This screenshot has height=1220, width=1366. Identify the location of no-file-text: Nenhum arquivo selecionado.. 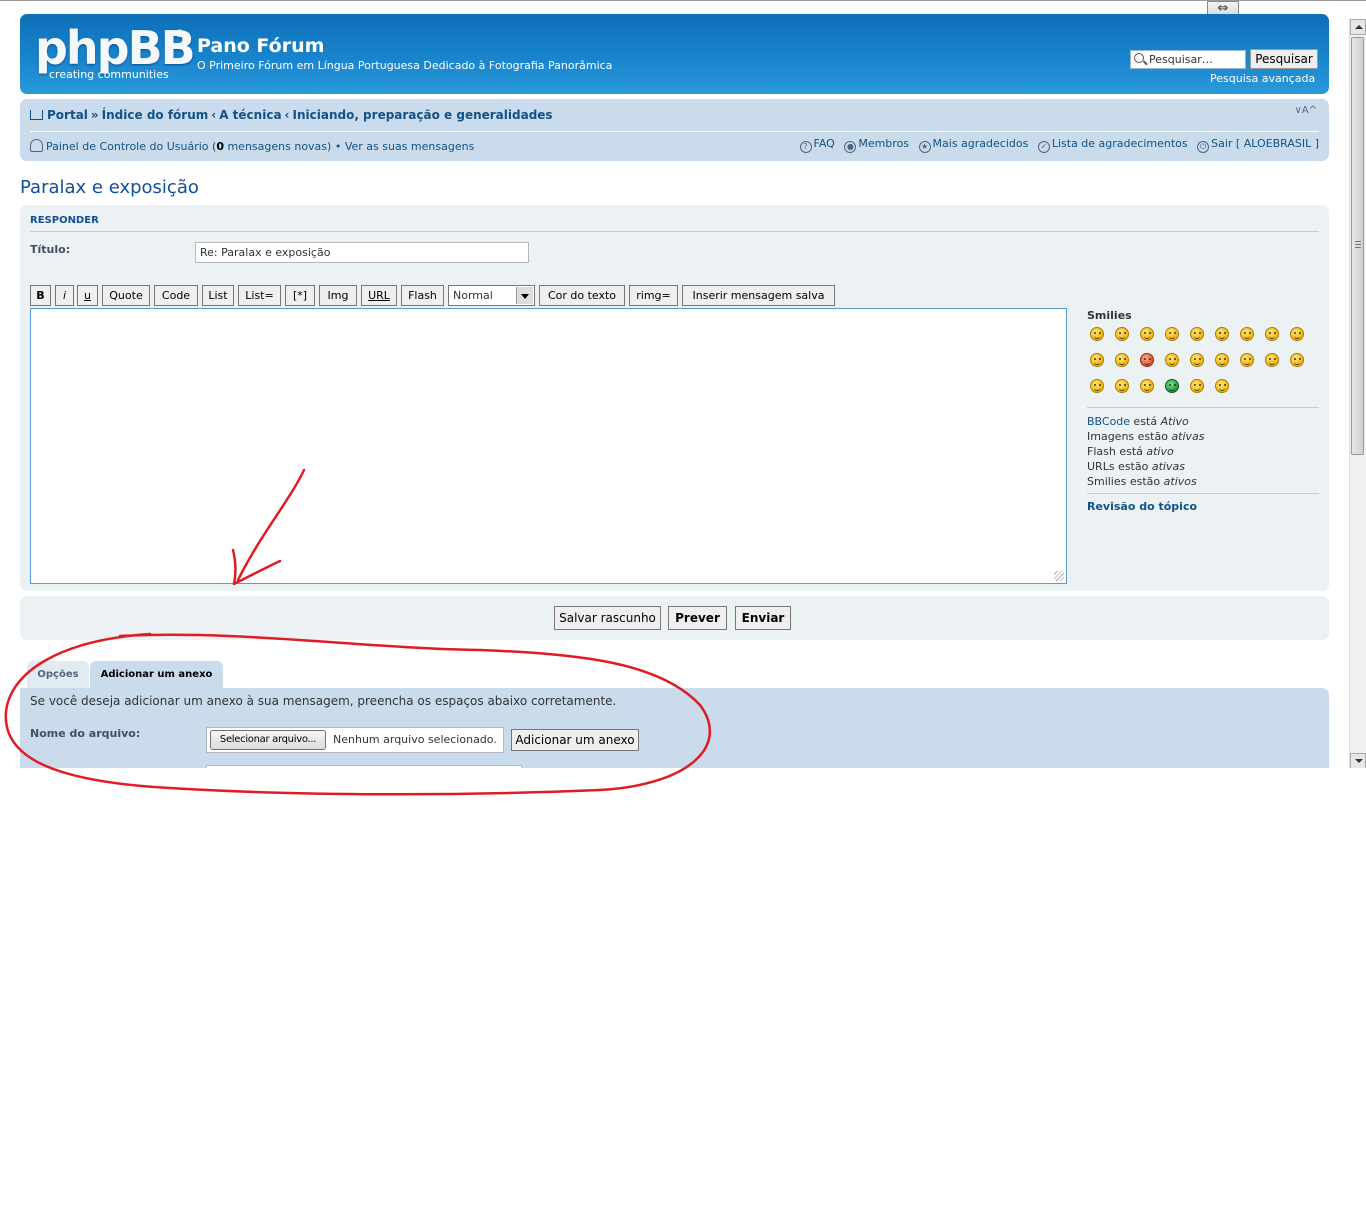
(415, 739).